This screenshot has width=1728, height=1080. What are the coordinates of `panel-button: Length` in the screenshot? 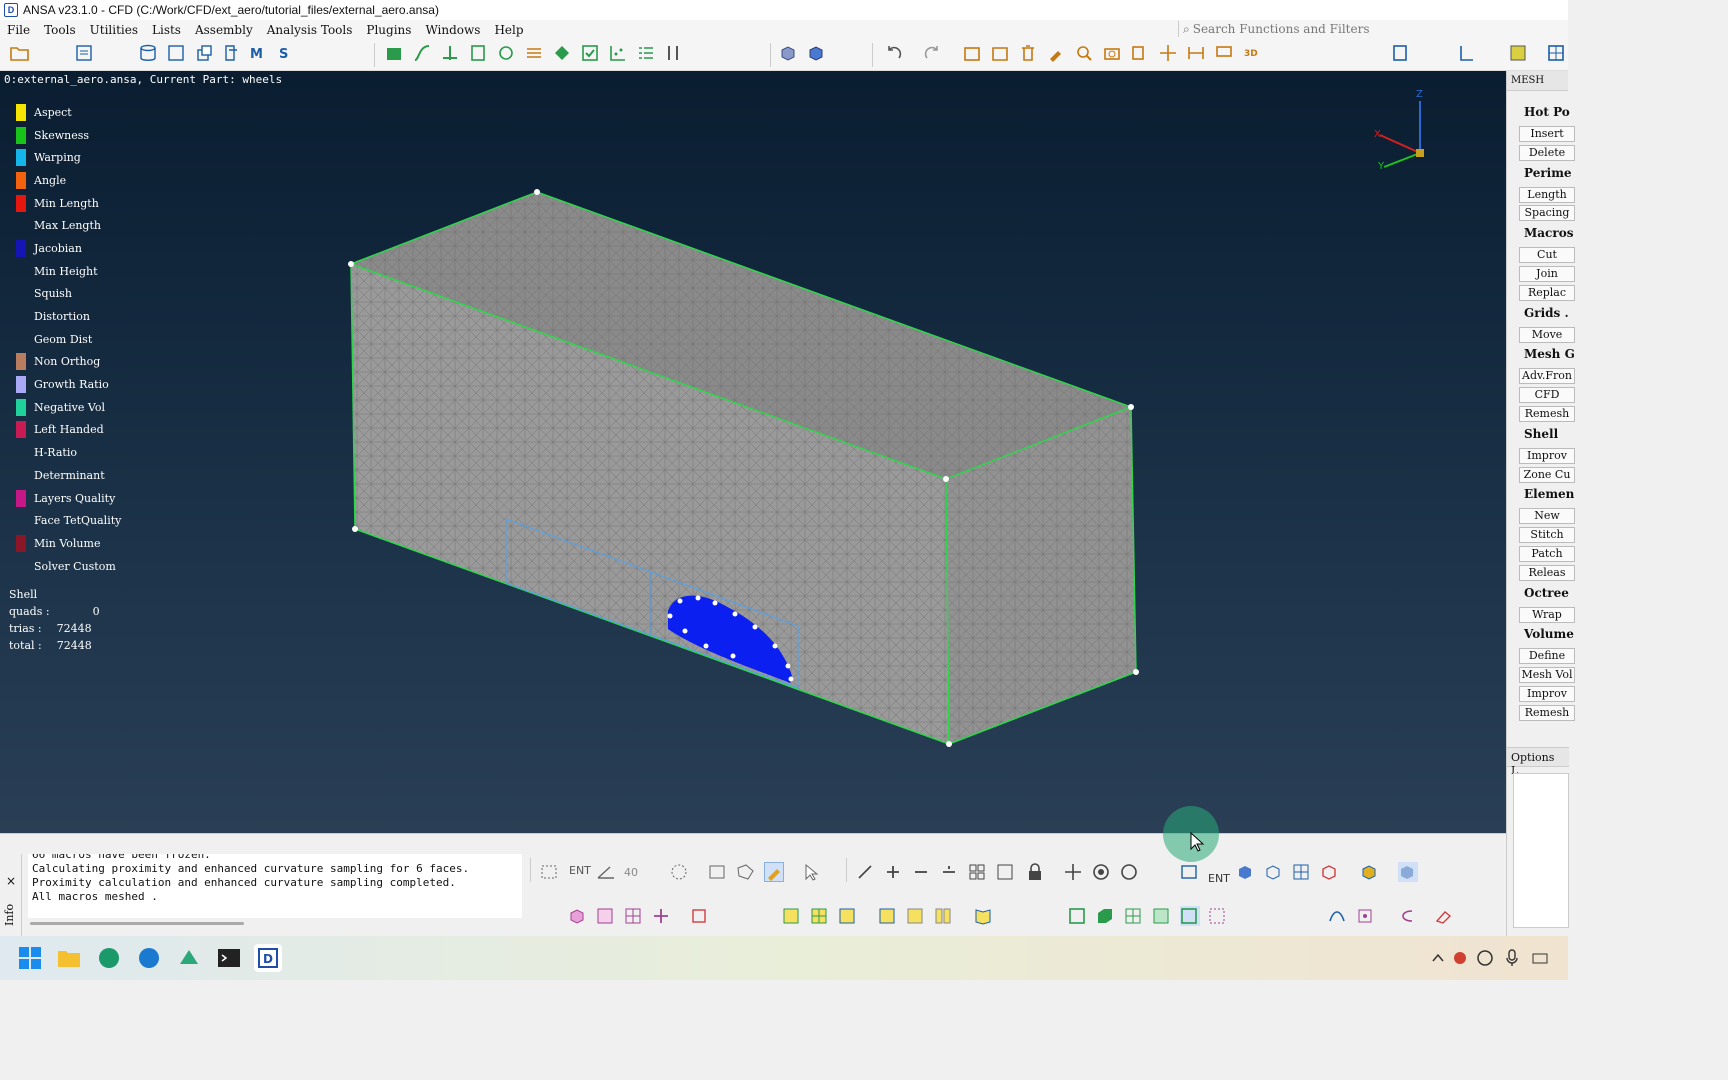 It's located at (1547, 194).